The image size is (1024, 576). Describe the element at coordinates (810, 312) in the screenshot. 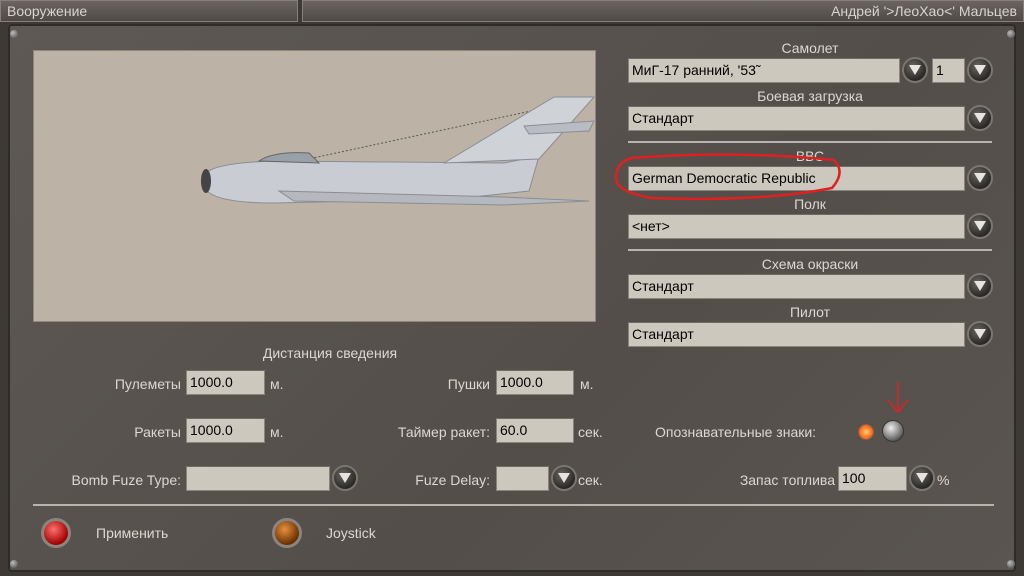

I see `pilot-label: Пилот` at that location.